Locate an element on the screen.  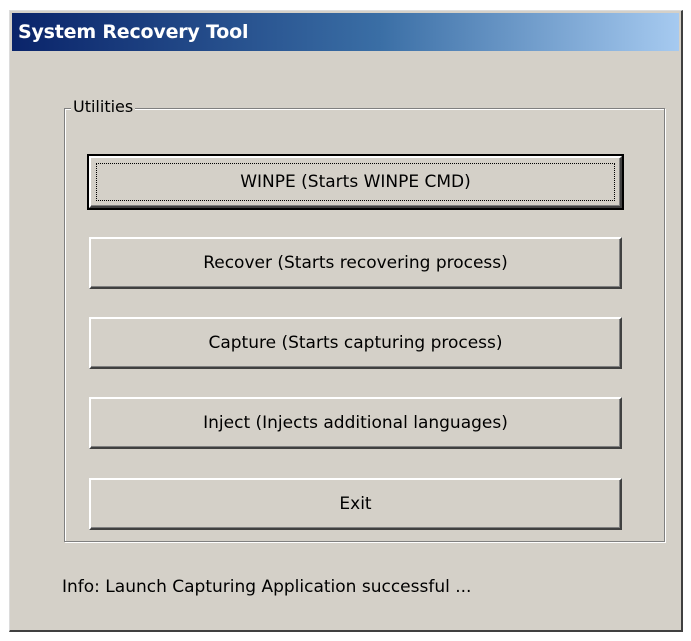
inject-button: Inject (Injects additional languages) is located at coordinates (355, 423).